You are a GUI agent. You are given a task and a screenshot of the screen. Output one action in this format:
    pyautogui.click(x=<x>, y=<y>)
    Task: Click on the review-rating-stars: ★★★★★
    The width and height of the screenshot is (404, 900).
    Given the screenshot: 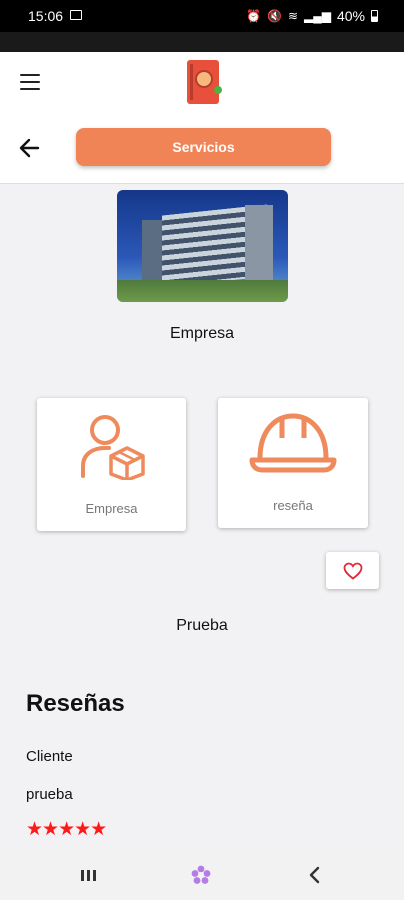 What is the action you would take?
    pyautogui.click(x=66, y=829)
    